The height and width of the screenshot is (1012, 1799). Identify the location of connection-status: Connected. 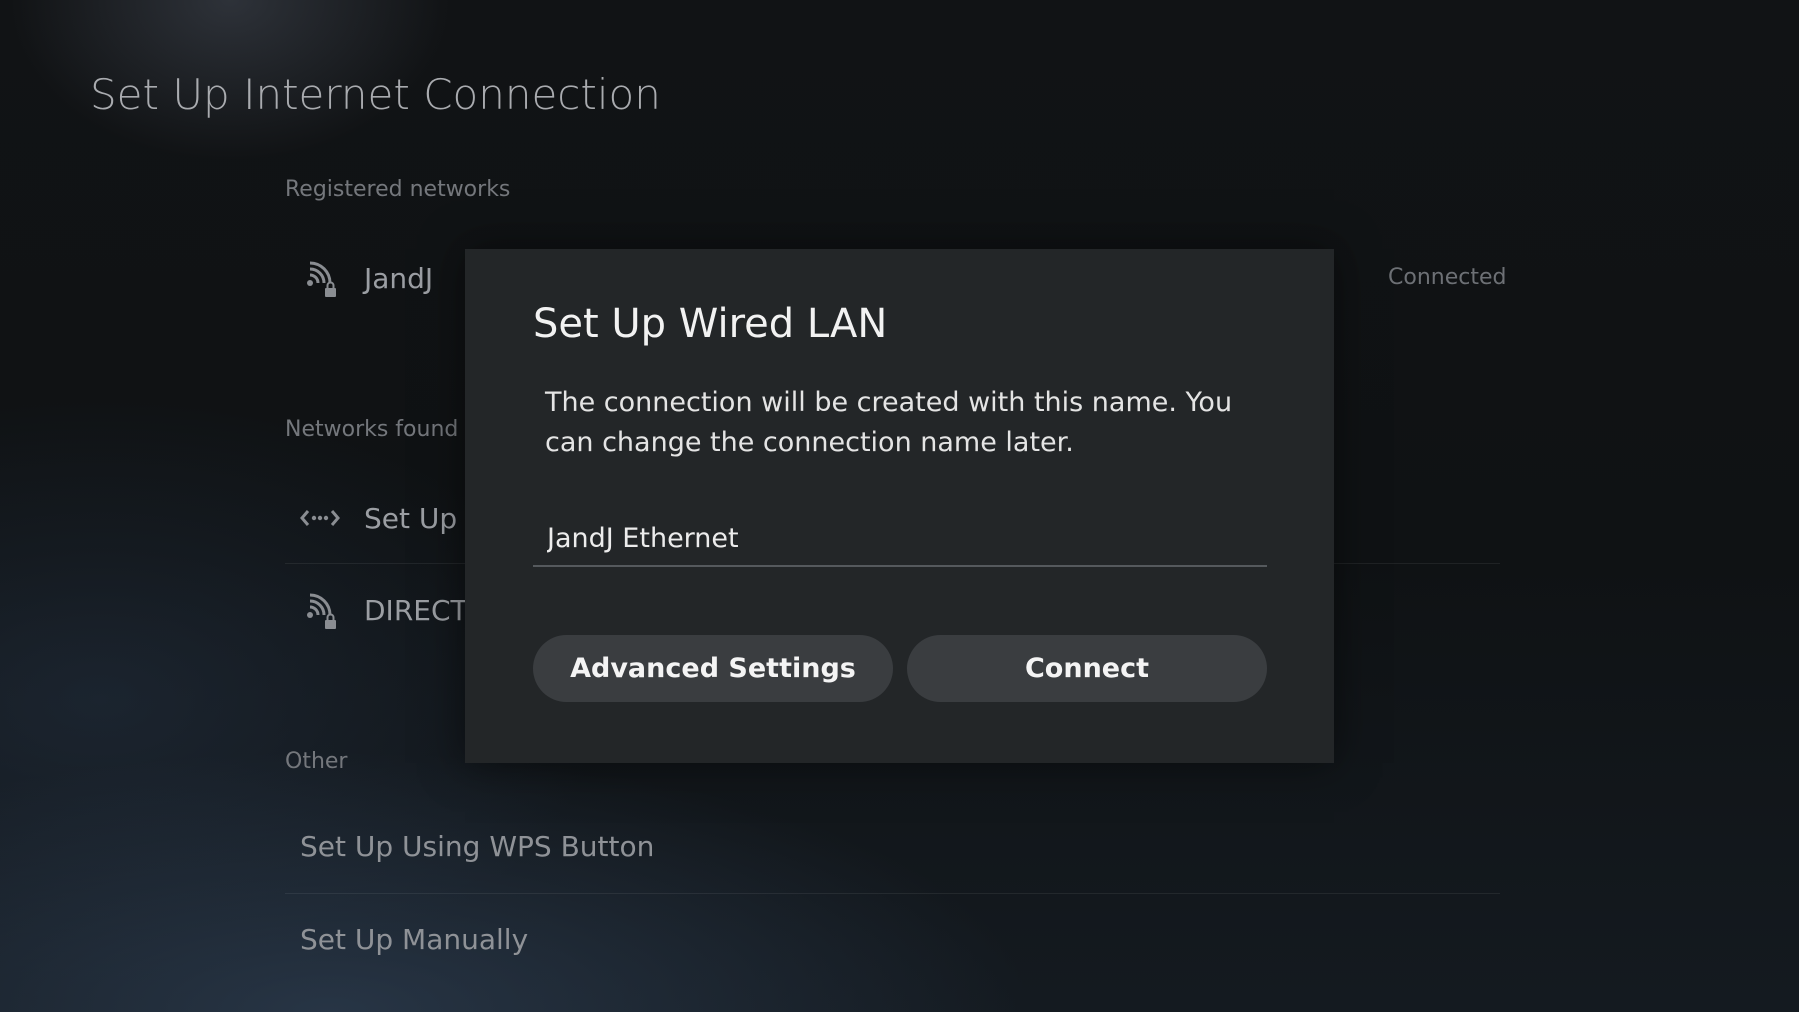
(1447, 277).